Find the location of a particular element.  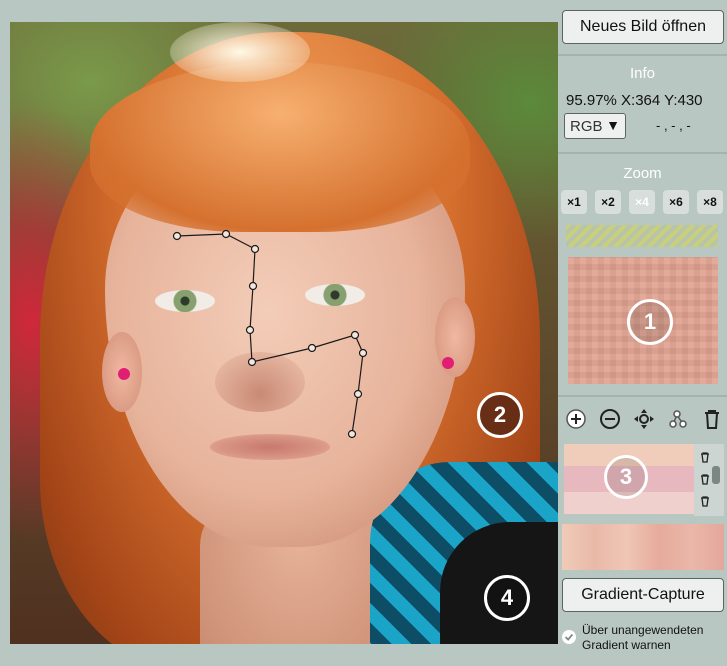

path-nodes-button is located at coordinates (678, 419).